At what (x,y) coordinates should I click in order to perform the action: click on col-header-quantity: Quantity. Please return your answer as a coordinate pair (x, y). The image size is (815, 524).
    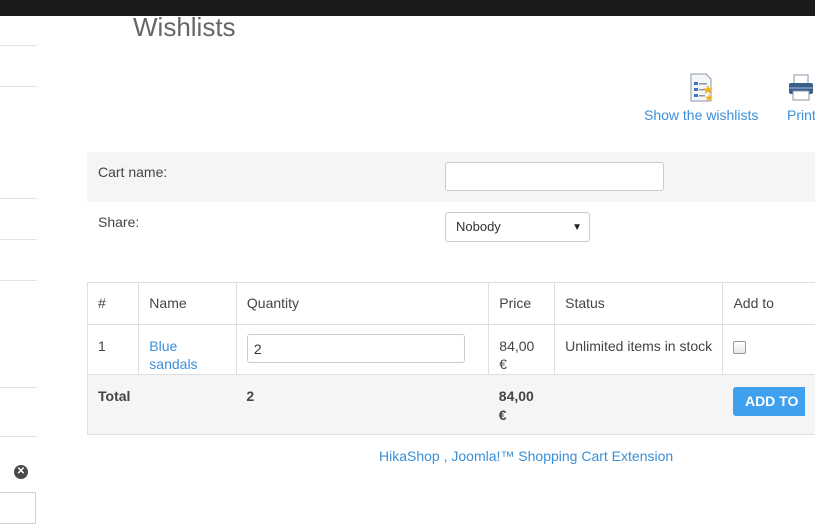
    Looking at the image, I should click on (362, 304).